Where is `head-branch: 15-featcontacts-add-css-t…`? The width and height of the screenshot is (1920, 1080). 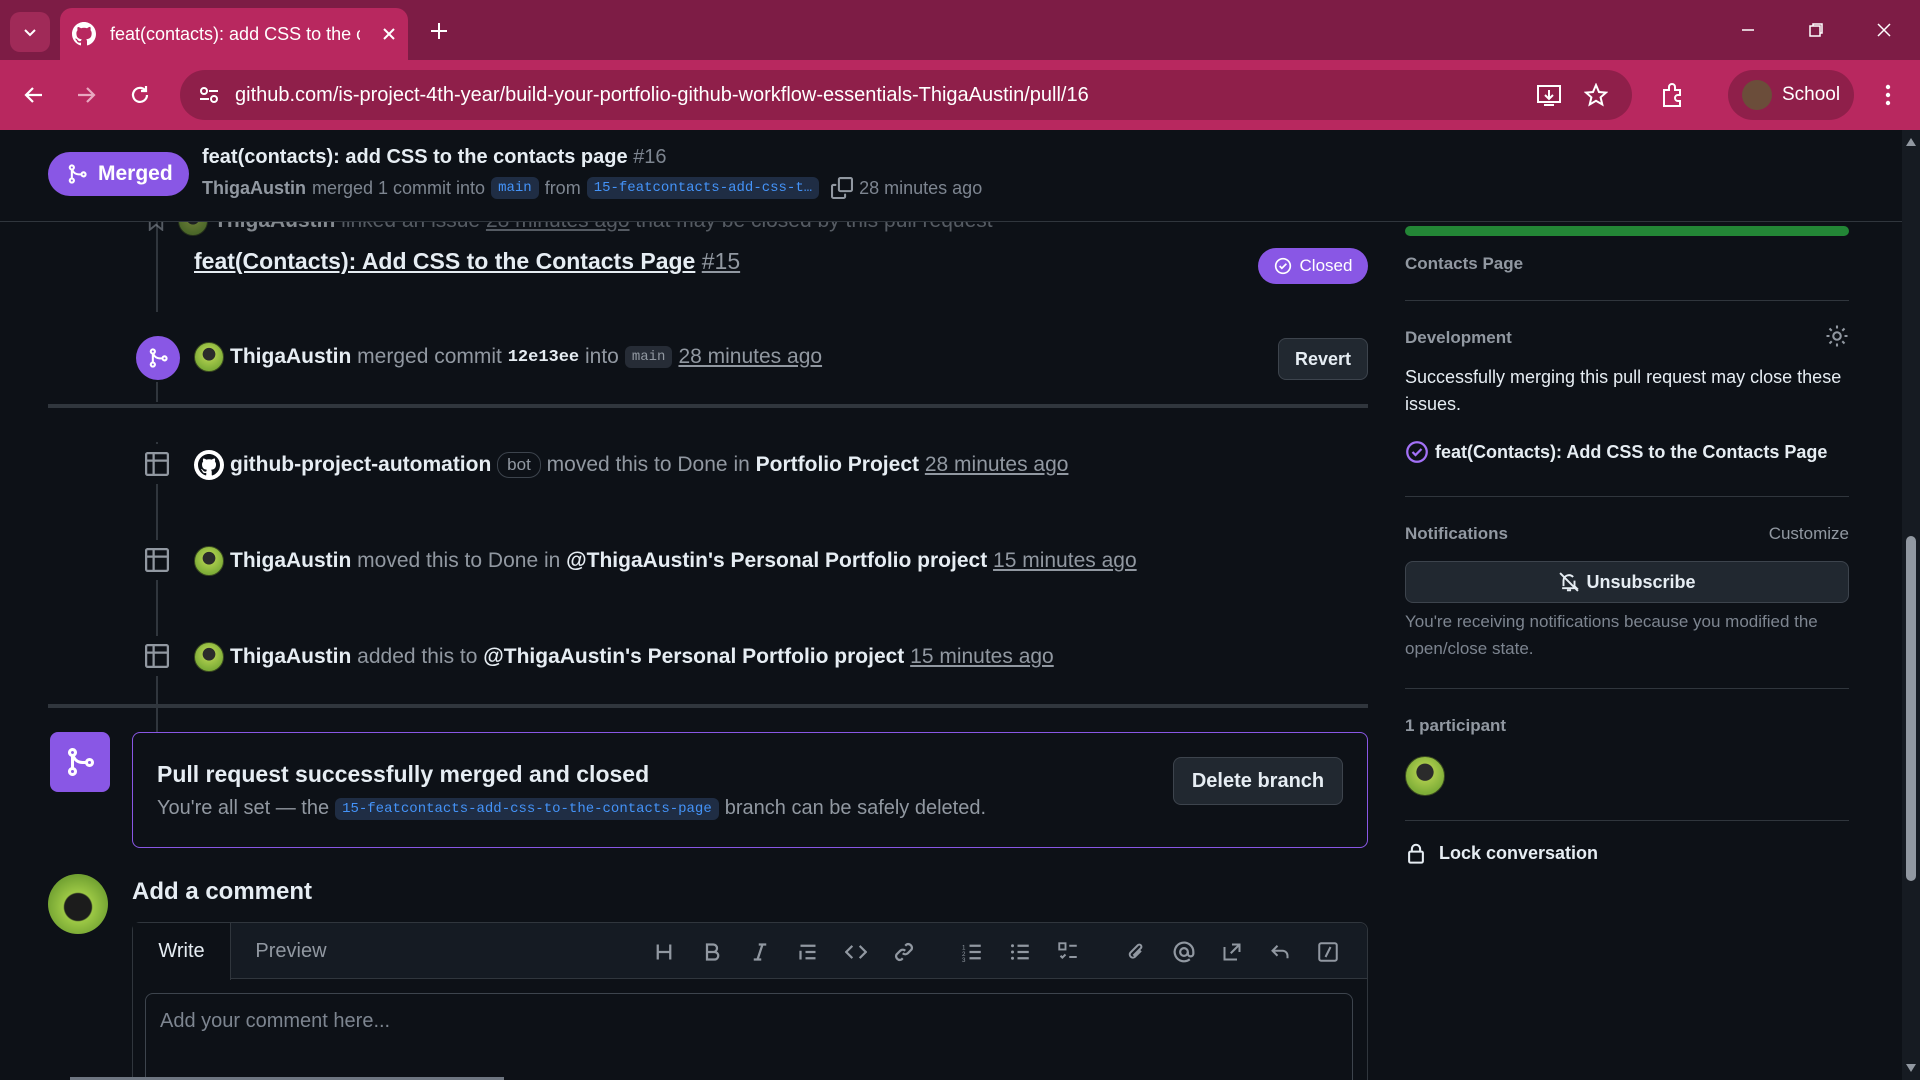 head-branch: 15-featcontacts-add-css-t… is located at coordinates (703, 188).